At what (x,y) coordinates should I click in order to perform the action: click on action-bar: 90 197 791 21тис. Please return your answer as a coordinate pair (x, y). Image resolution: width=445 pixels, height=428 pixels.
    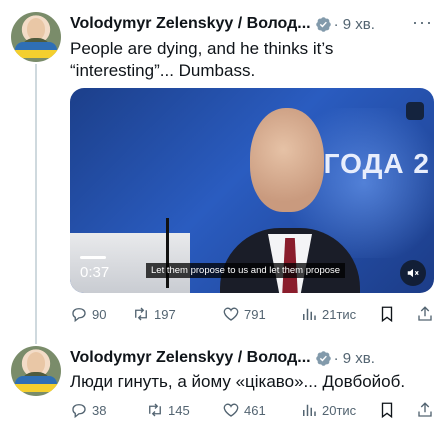
    Looking at the image, I should click on (253, 314).